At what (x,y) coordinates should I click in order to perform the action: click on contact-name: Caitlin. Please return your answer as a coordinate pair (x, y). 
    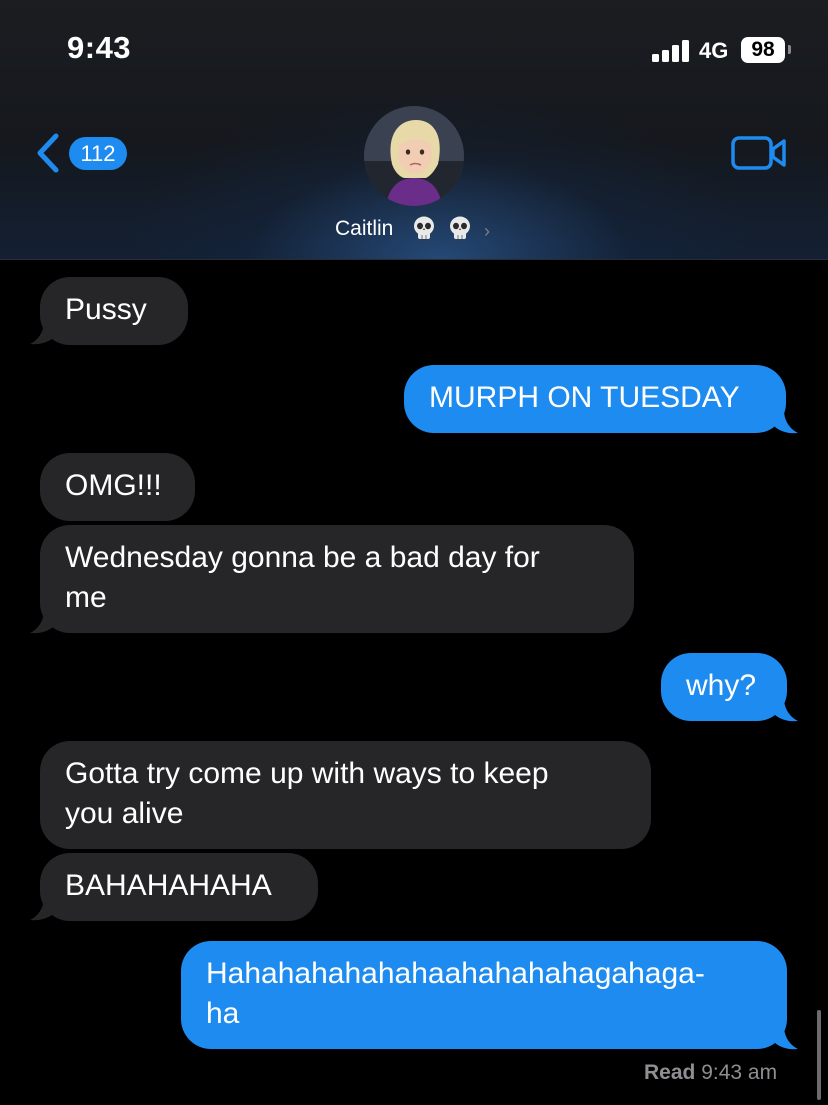
    Looking at the image, I should click on (364, 229).